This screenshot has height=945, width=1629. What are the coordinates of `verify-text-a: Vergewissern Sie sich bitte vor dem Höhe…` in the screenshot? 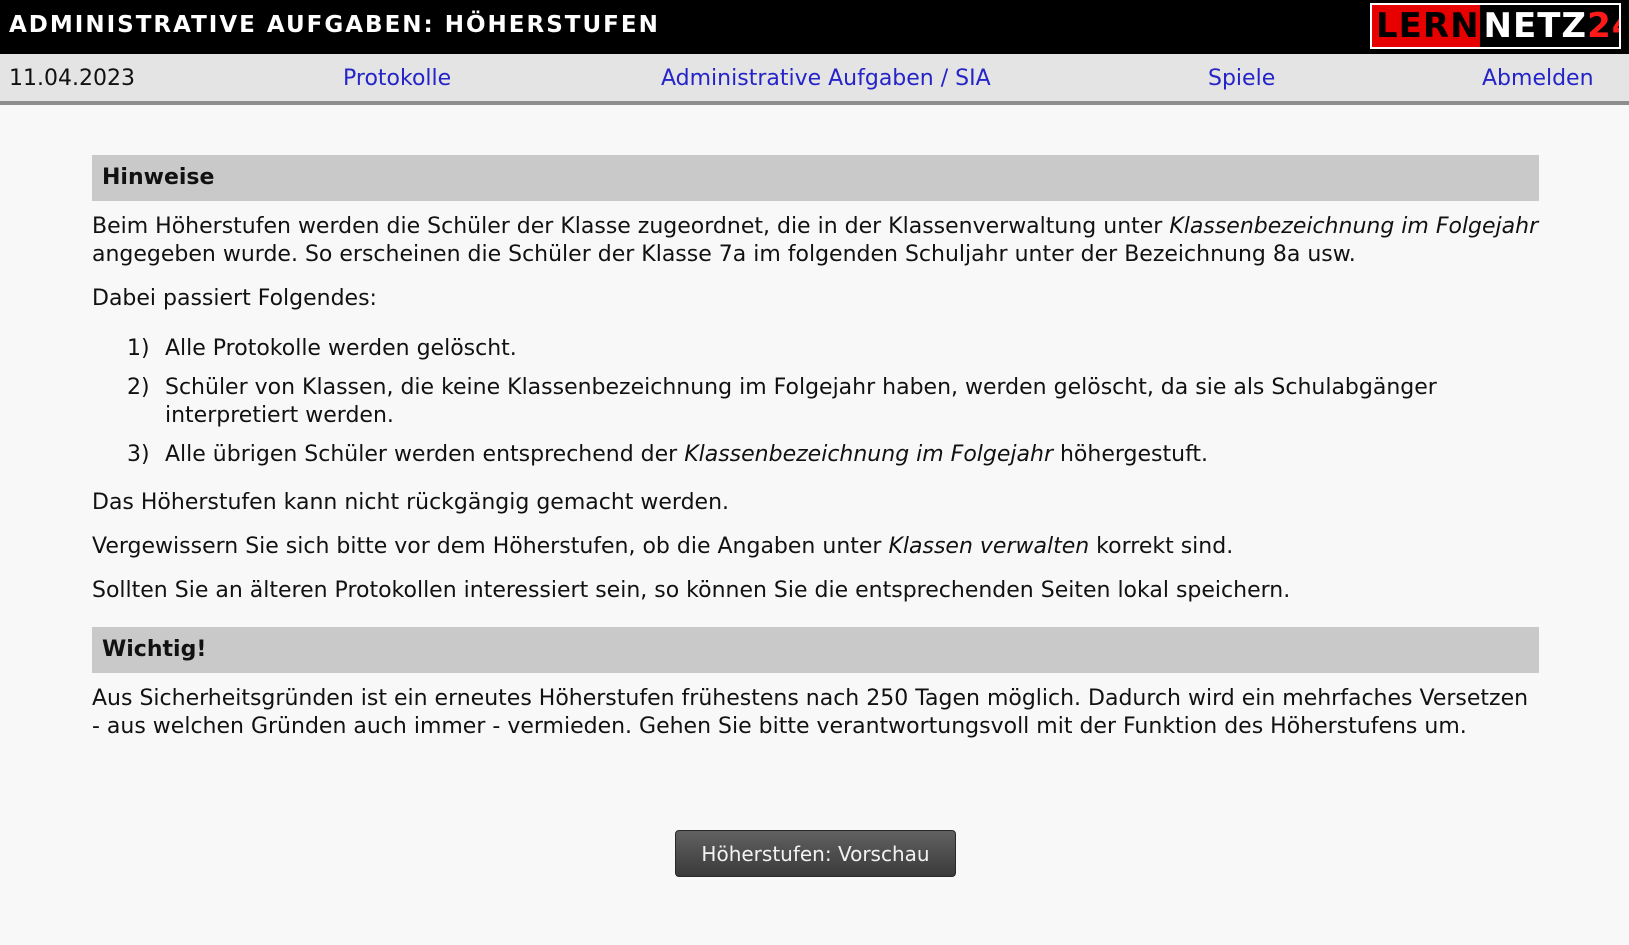 It's located at (490, 546).